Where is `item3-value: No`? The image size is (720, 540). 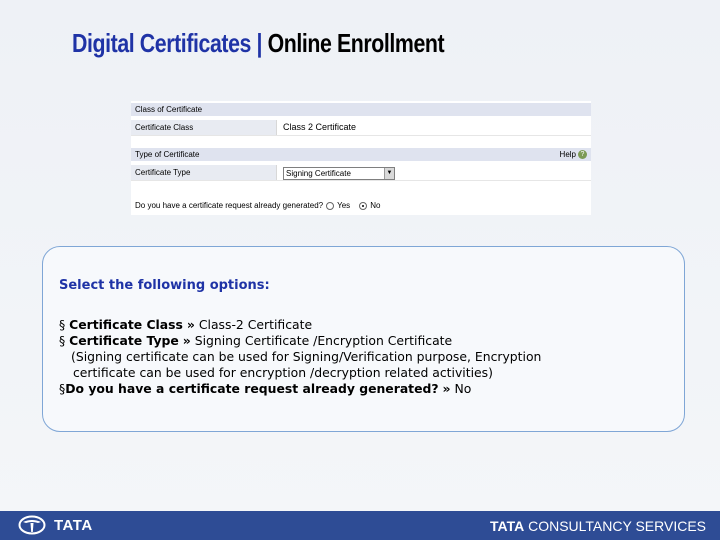
item3-value: No is located at coordinates (463, 388).